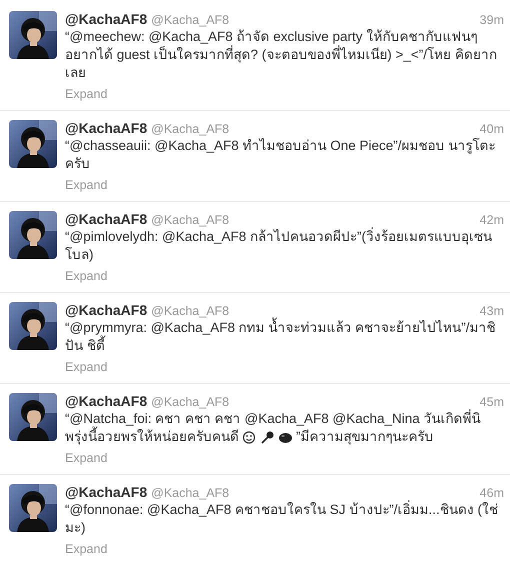 The width and height of the screenshot is (510, 563). What do you see at coordinates (280, 155) in the screenshot?
I see `tweet-text: “@chasseauii: @Kacha_AF8 ทำไมชอบอ่าน One Piece”/ผมชอบ นารูโตะ ครับ` at bounding box center [280, 155].